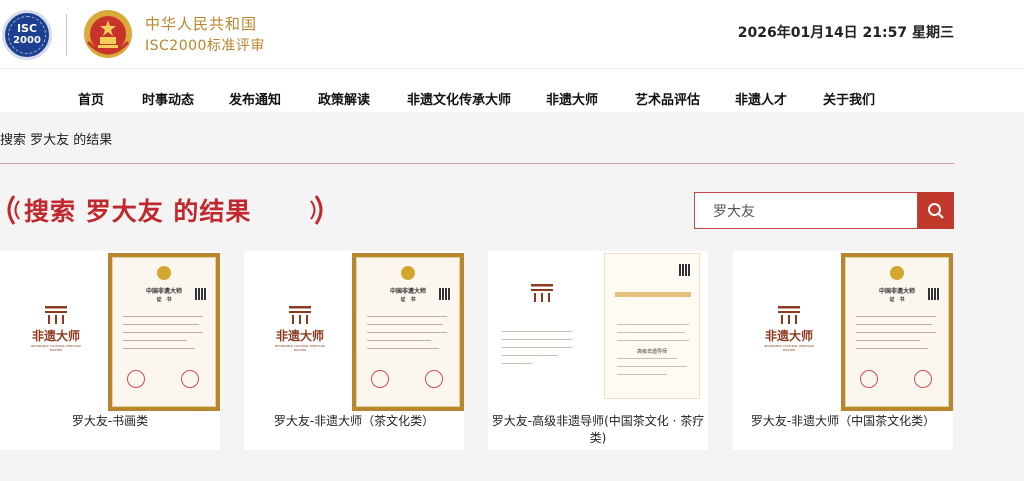 This screenshot has width=1024, height=481. I want to click on nav-heritage-talent: 非遗人才, so click(761, 98).